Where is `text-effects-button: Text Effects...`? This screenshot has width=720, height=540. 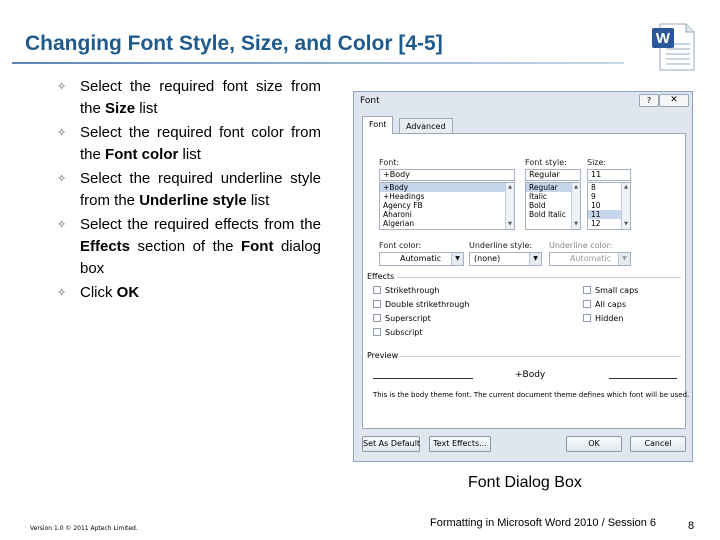 text-effects-button: Text Effects... is located at coordinates (460, 444).